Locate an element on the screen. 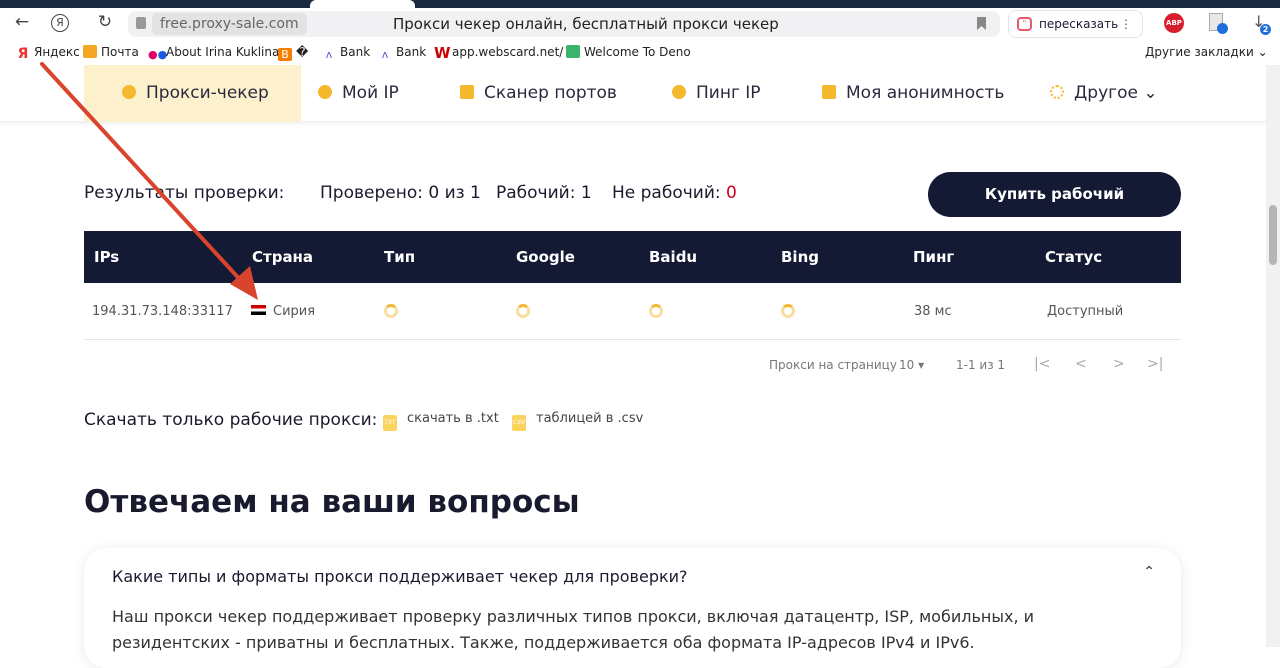  last-page-icon: >| is located at coordinates (1155, 364).